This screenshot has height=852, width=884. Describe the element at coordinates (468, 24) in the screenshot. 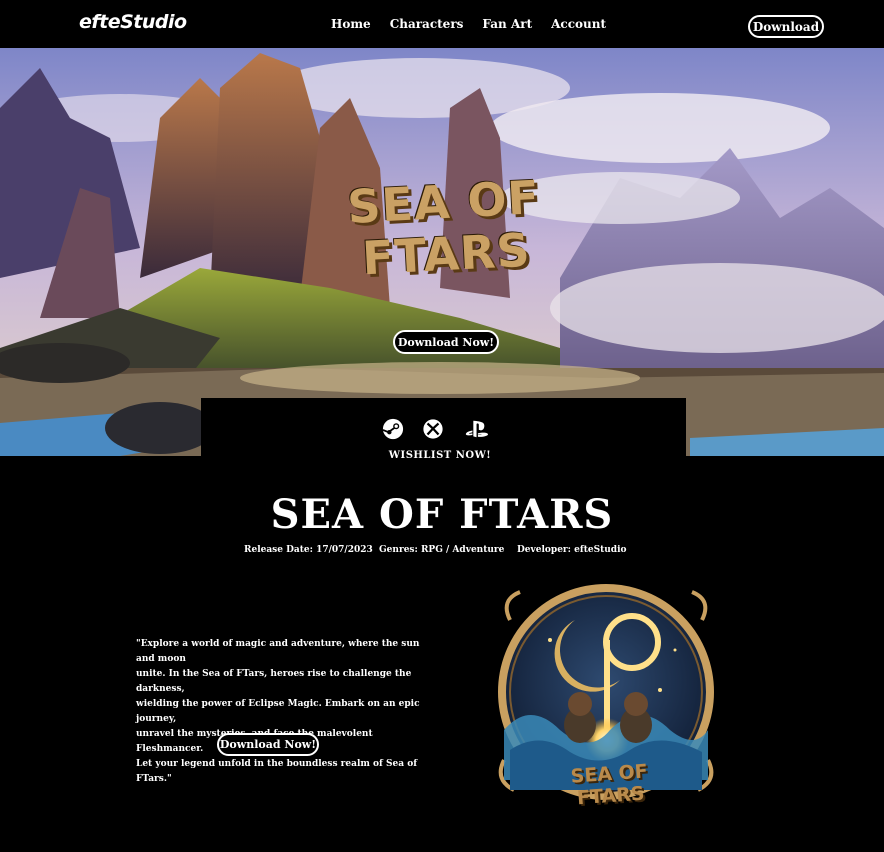

I see `nav-links: Home Characters Fan Art Account` at that location.